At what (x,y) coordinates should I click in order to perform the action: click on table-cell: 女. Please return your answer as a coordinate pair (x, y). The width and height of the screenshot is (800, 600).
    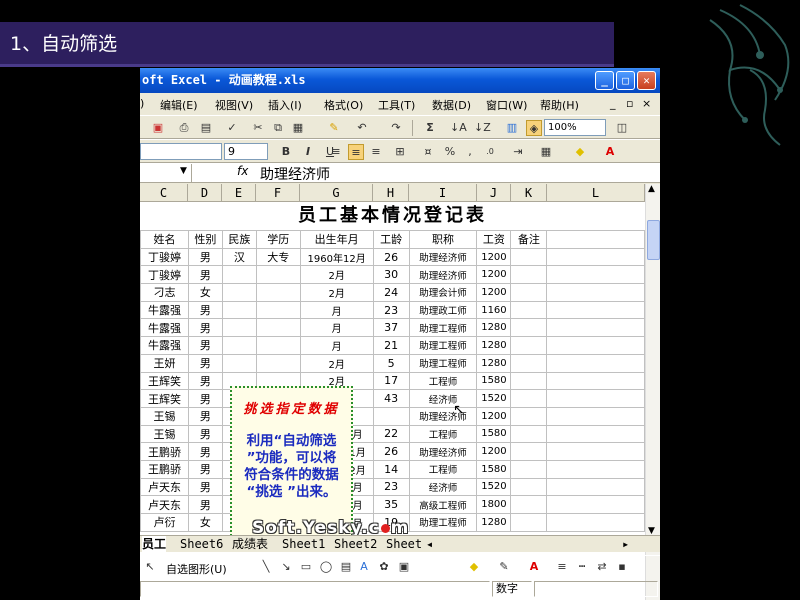
    Looking at the image, I should click on (205, 522).